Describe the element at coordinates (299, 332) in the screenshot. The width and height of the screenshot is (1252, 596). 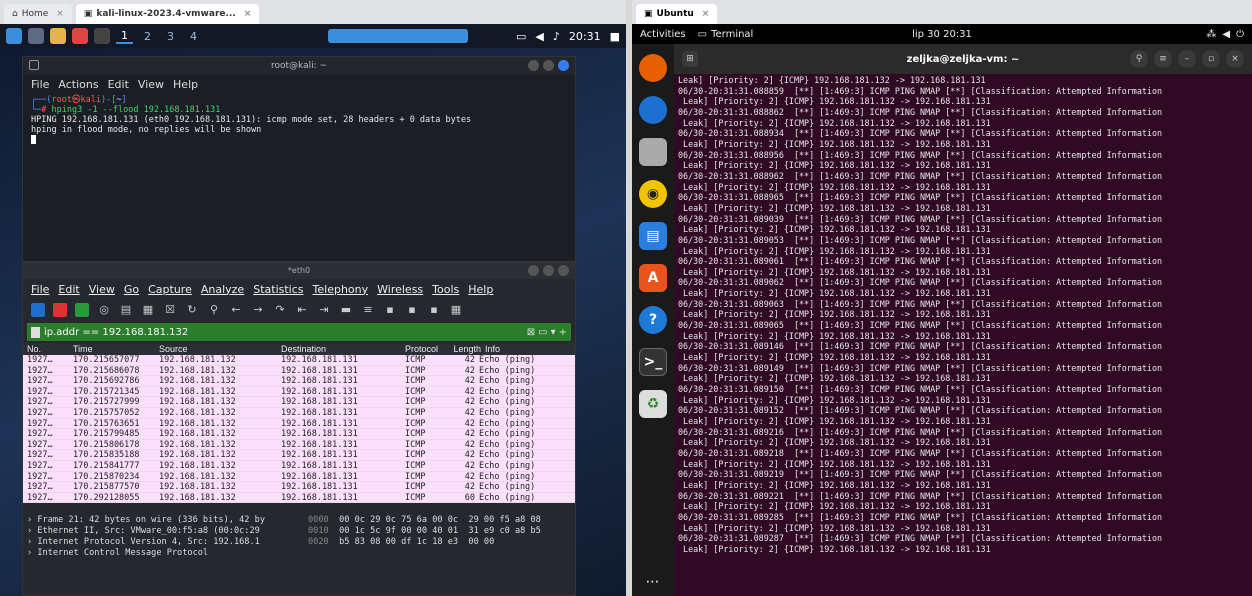
I see `display-filter-bar: ip.addr == 192.168.181.132 ⊠ ▭ ▾ +` at that location.